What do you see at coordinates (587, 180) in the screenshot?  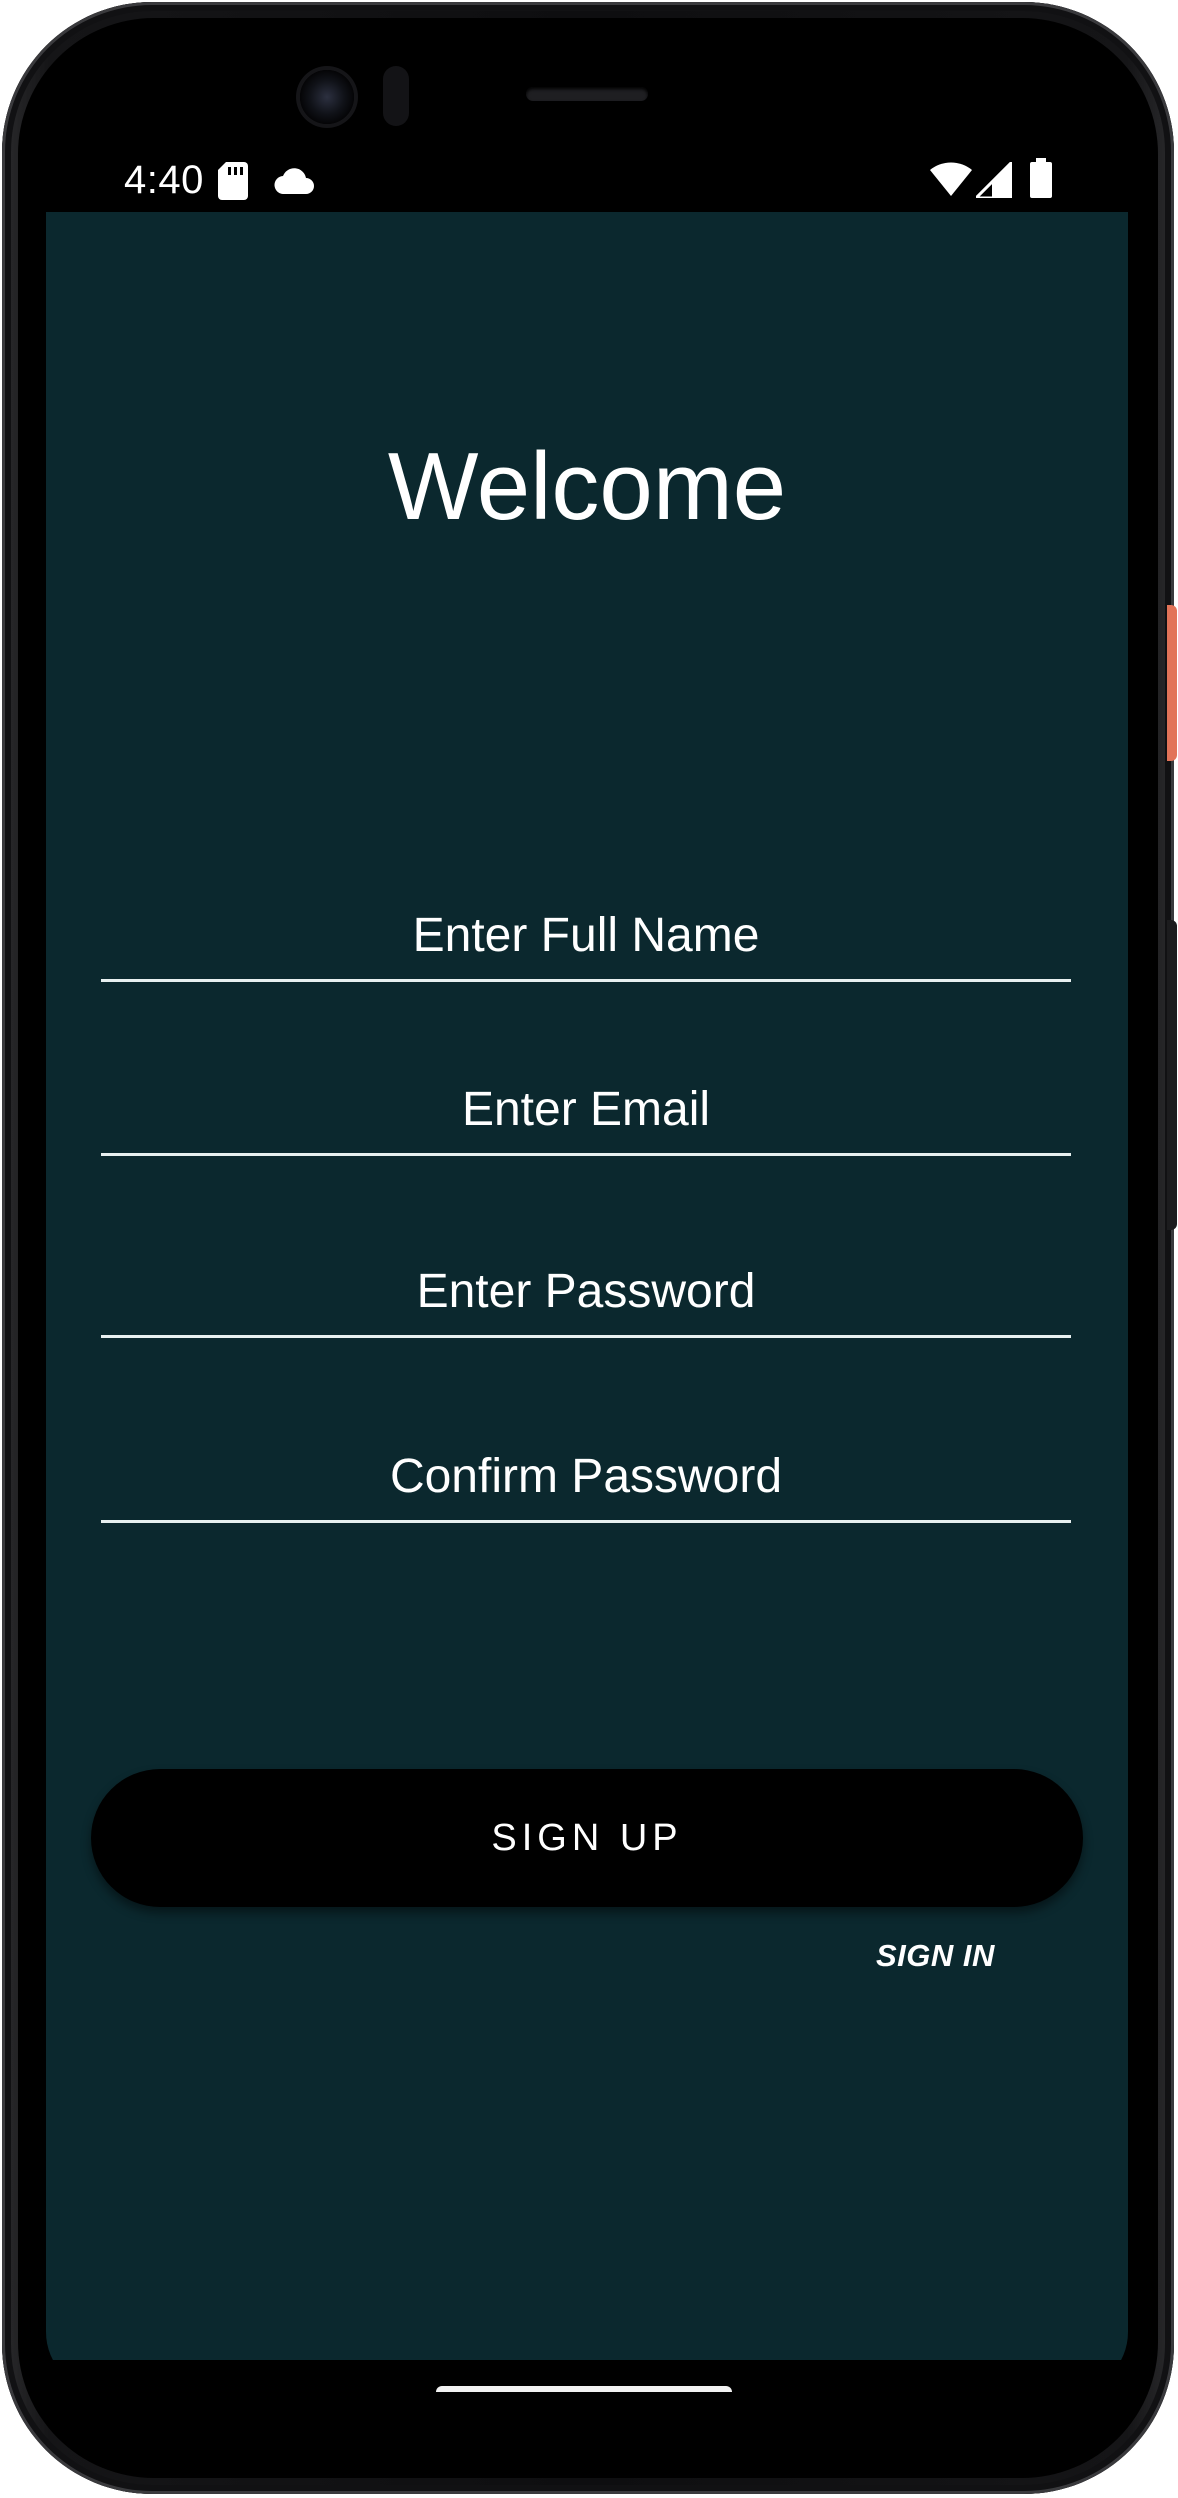 I see `status-bar: 4:40` at bounding box center [587, 180].